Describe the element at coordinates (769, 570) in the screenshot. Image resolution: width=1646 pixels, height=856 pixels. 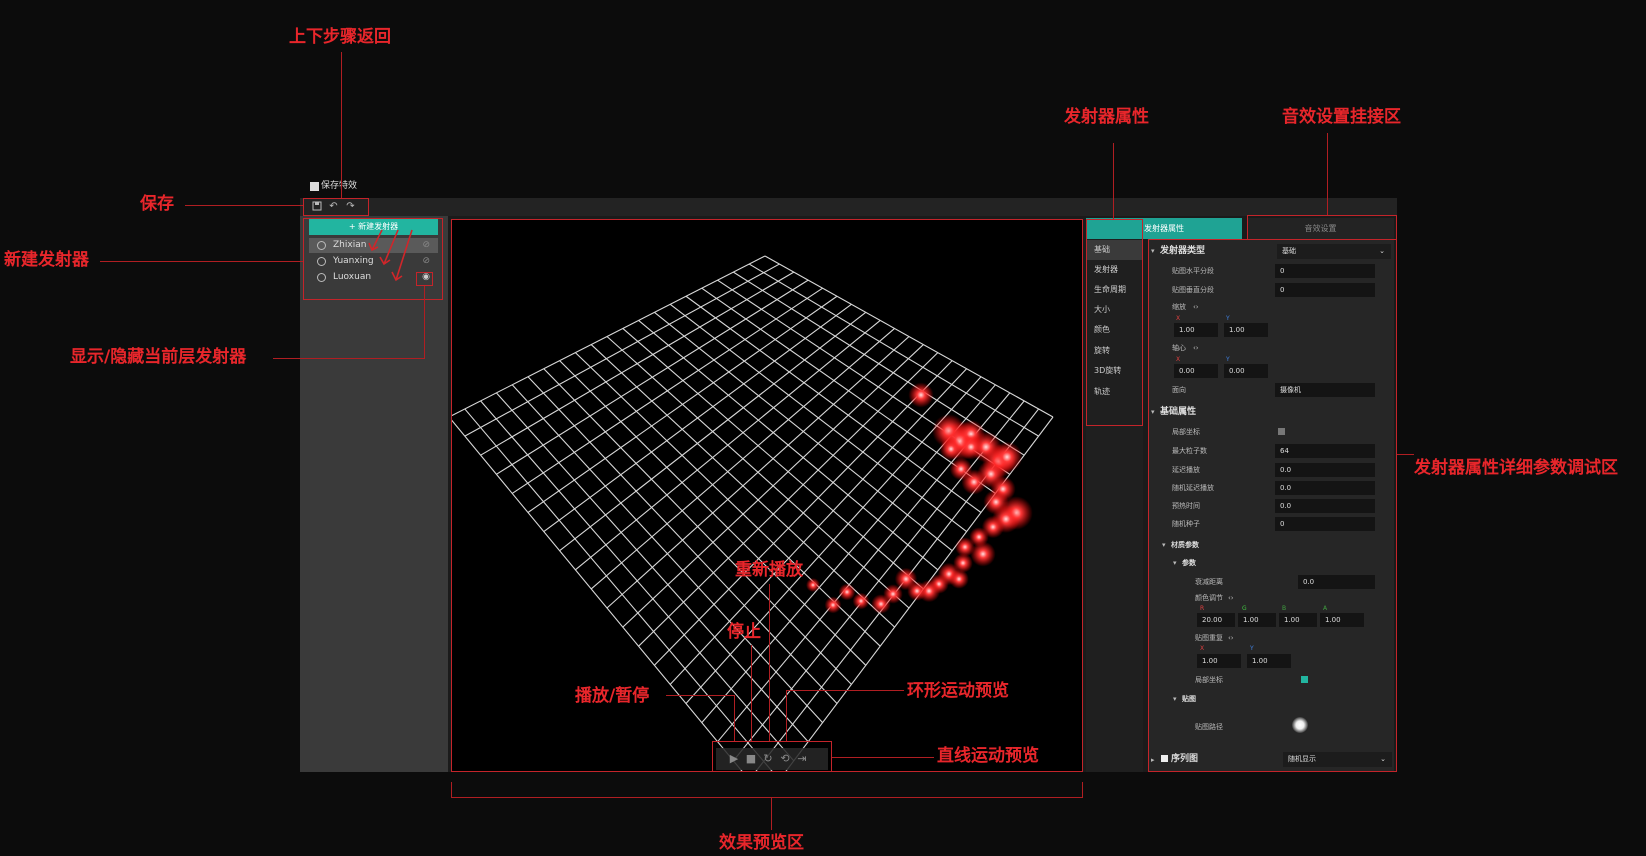
I see `annot-restart: 重新播放` at that location.